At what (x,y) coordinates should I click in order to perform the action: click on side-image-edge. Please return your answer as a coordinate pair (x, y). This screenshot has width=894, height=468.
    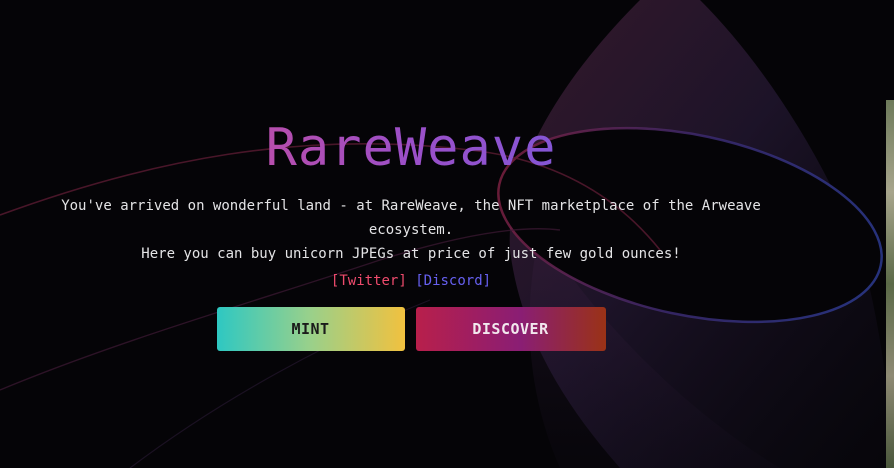
    Looking at the image, I should click on (890, 284).